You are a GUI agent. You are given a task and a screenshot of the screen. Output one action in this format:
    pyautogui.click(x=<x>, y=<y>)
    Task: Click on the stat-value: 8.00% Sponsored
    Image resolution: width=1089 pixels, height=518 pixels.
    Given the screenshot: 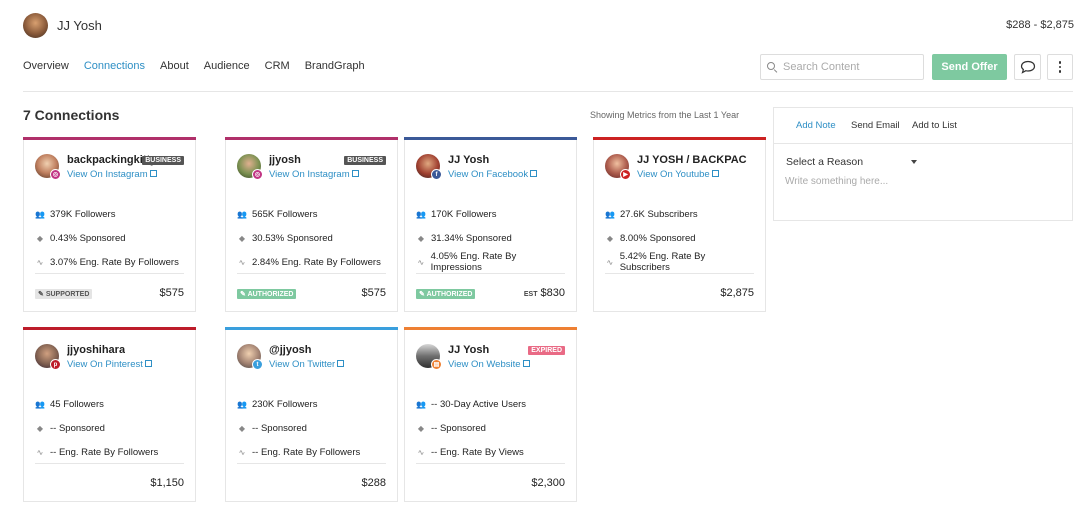 What is the action you would take?
    pyautogui.click(x=658, y=238)
    